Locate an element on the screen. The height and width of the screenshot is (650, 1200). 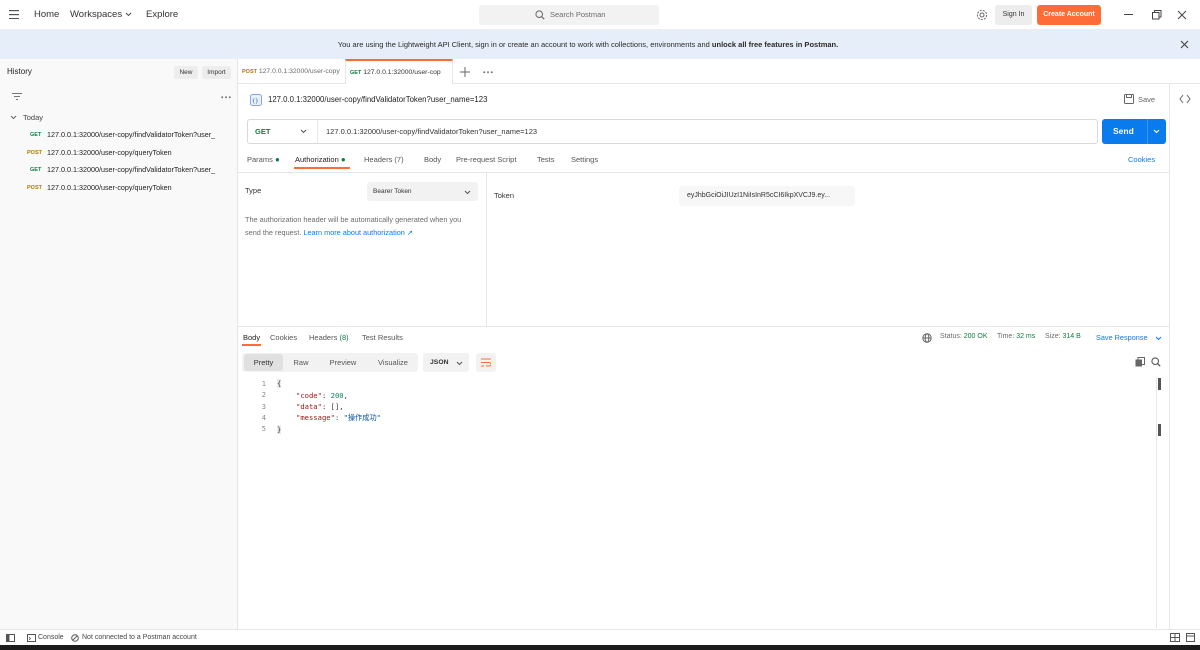
import-button: Import is located at coordinates (216, 72).